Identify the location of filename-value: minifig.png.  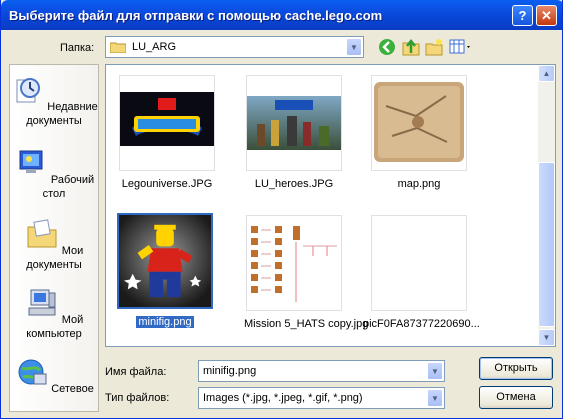
(230, 371).